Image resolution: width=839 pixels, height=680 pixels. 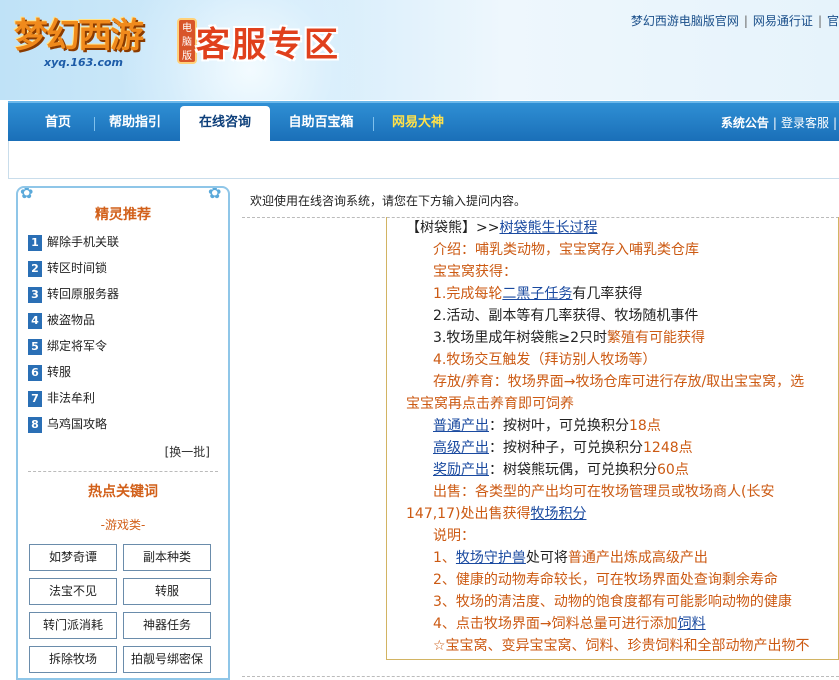 I want to click on chat-bottom-divider, so click(x=540, y=676).